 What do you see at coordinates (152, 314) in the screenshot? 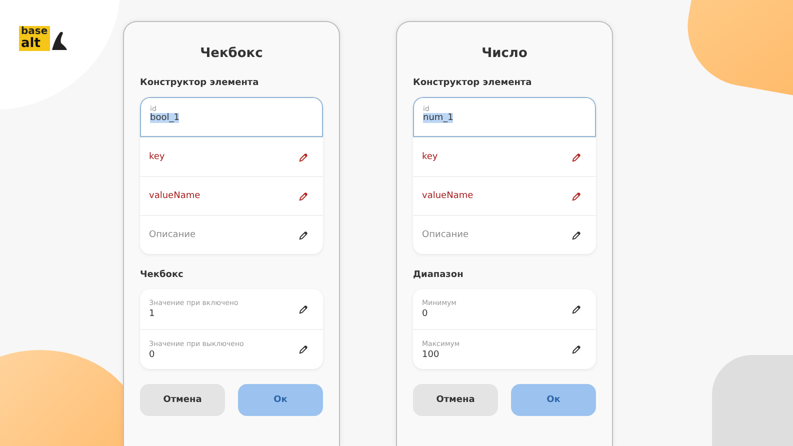
I see `field-value: 1` at bounding box center [152, 314].